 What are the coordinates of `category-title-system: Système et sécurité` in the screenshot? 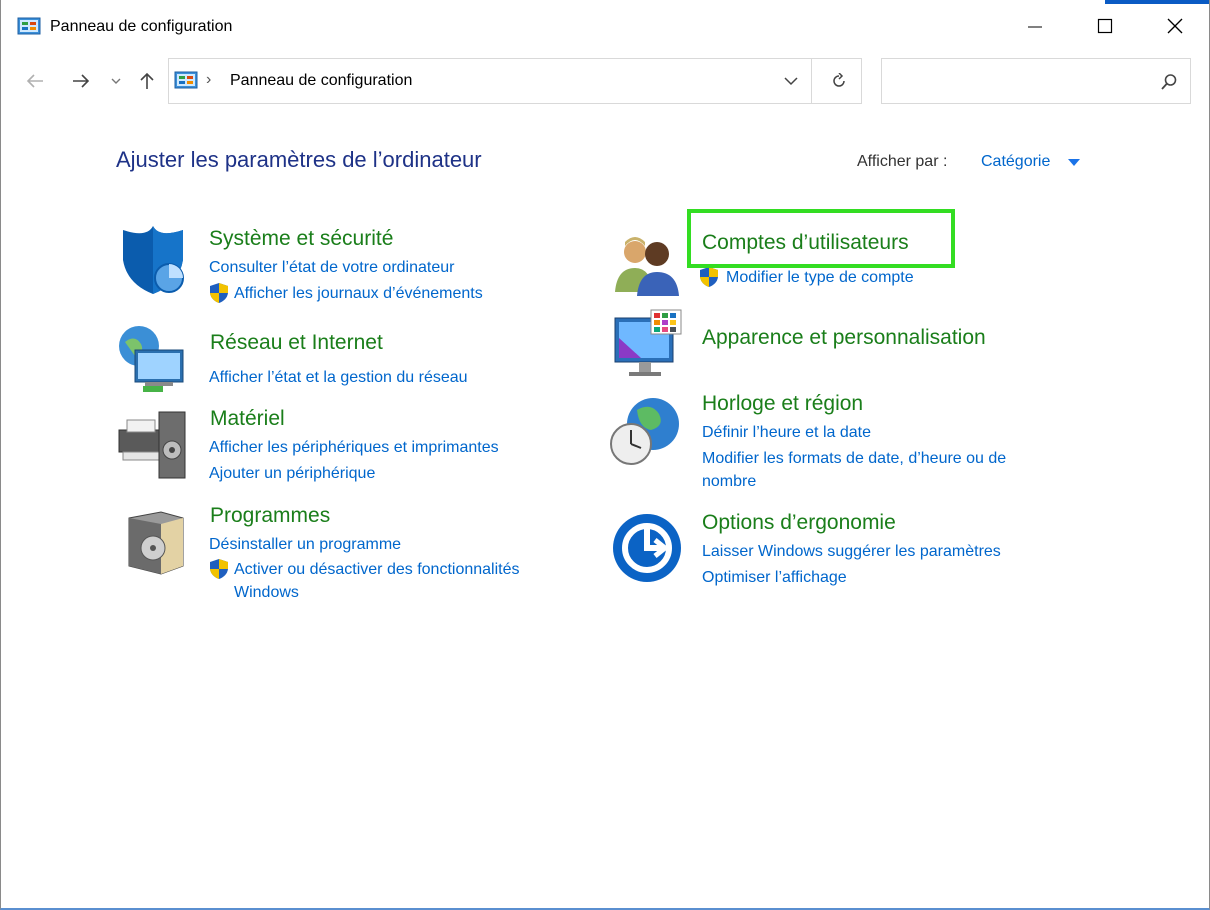 It's located at (301, 239).